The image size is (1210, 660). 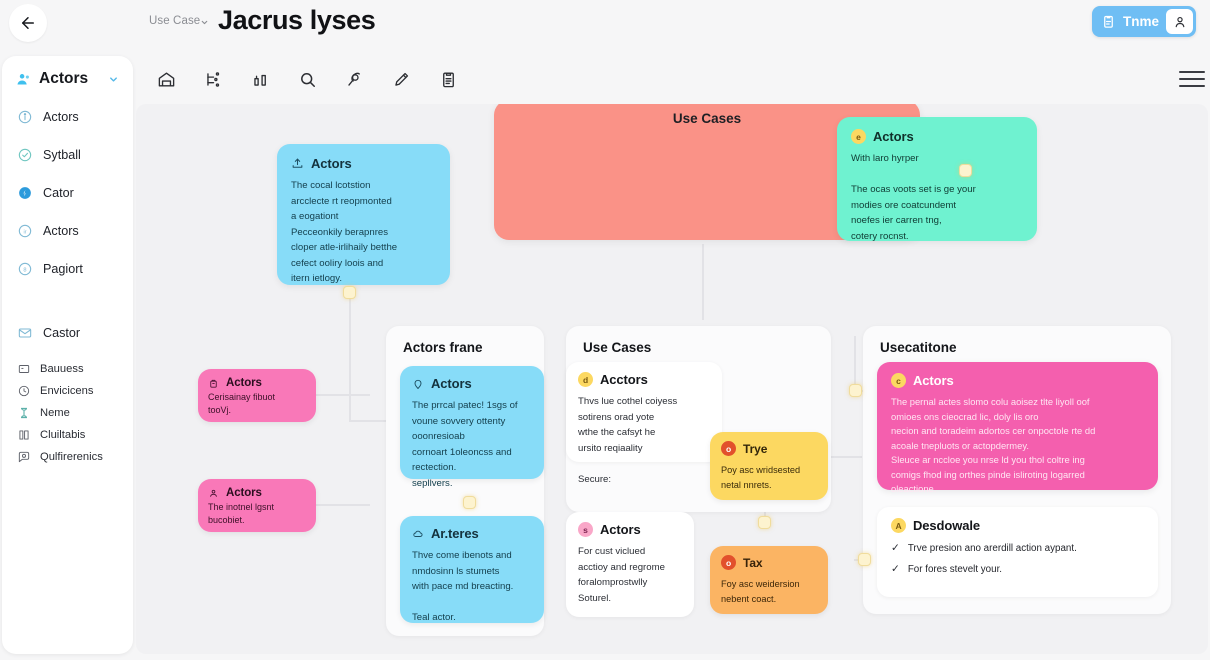 What do you see at coordinates (624, 379) in the screenshot?
I see `card-title-text: Acctors` at bounding box center [624, 379].